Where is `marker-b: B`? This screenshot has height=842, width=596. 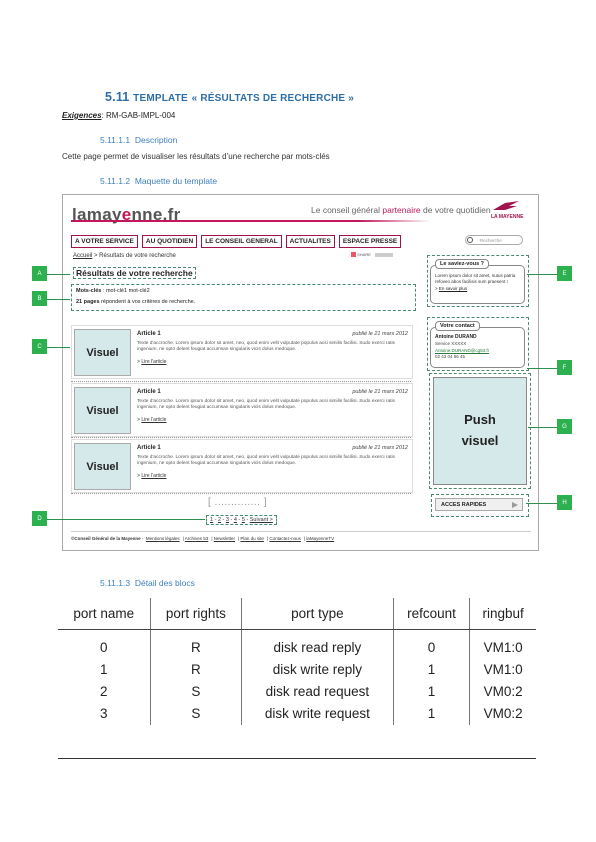
marker-b: B is located at coordinates (39, 298).